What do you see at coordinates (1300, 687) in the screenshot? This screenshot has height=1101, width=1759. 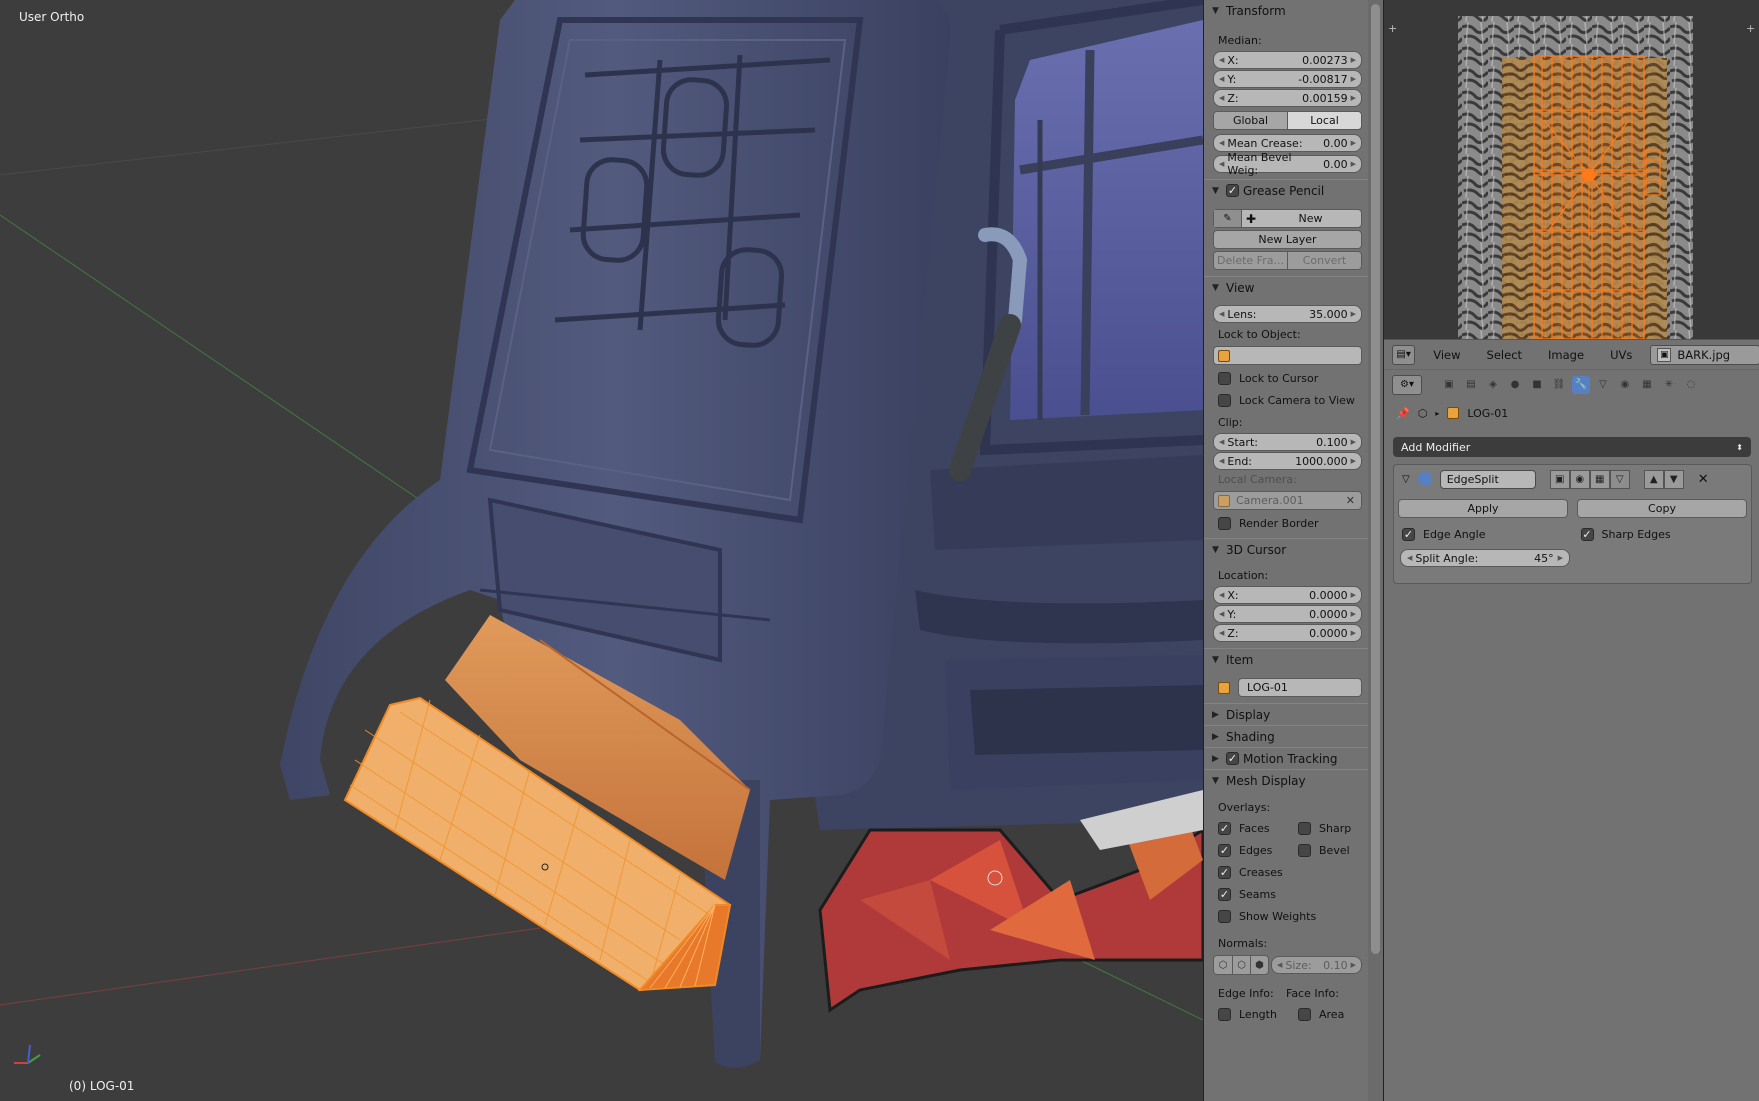 I see `item-name-field: LOG-01` at bounding box center [1300, 687].